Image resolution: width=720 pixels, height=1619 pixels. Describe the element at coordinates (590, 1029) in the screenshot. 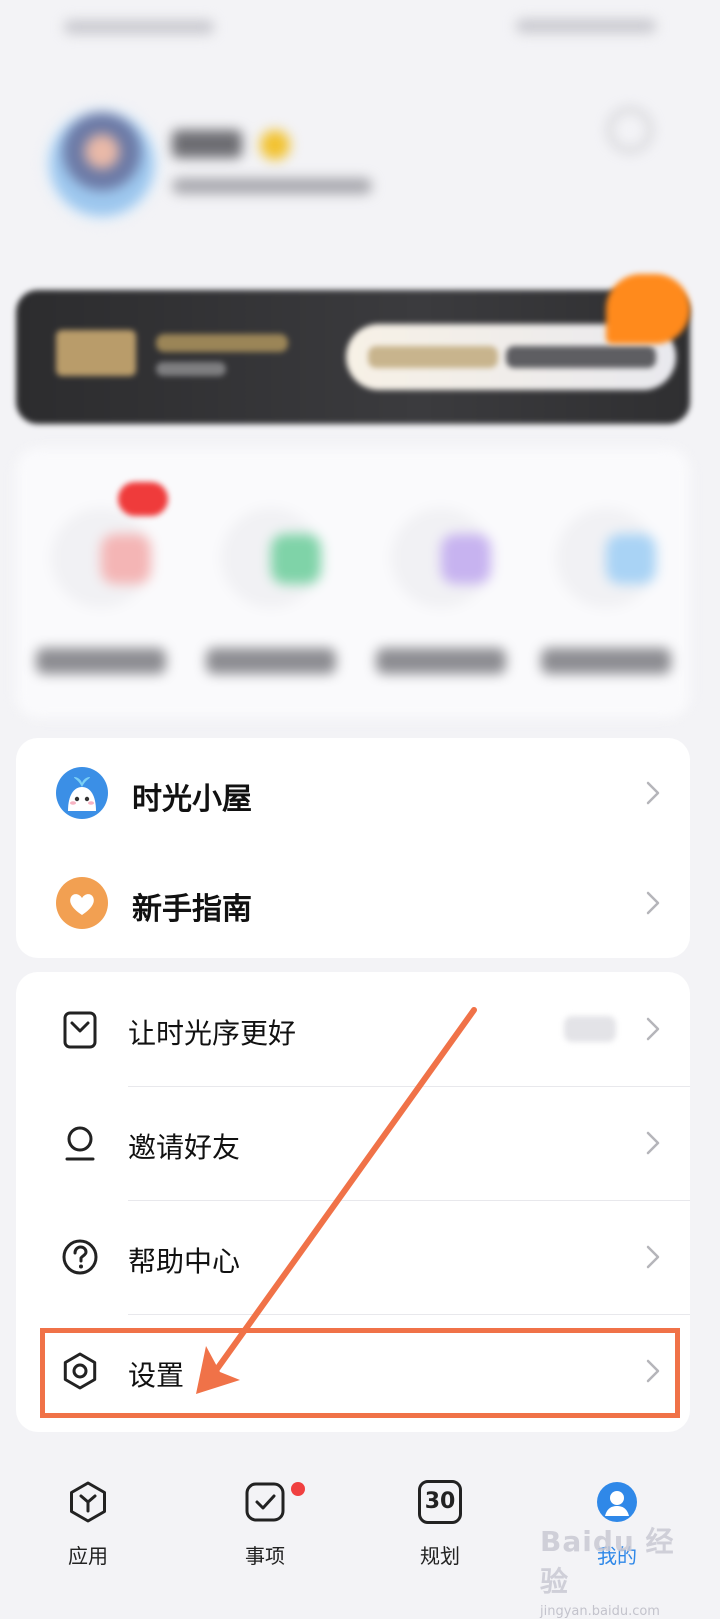

I see `menu-item-hint` at that location.